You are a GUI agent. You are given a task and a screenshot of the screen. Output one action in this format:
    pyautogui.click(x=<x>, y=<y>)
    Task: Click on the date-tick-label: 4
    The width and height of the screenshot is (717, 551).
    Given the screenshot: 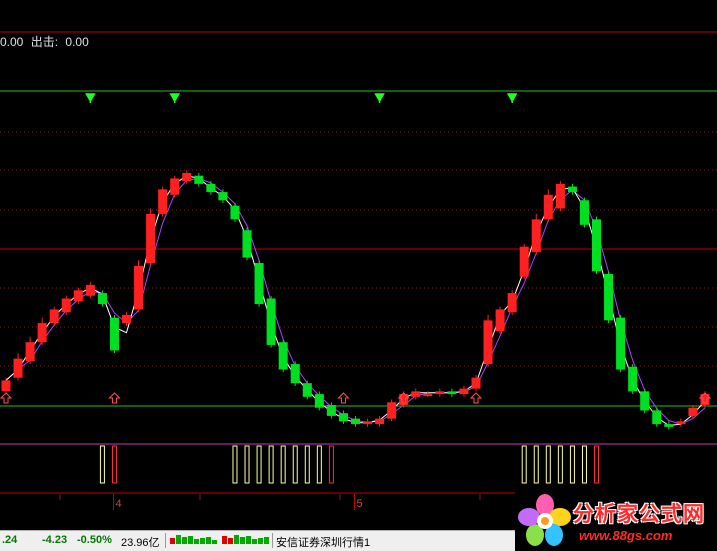 What is the action you would take?
    pyautogui.click(x=118, y=504)
    